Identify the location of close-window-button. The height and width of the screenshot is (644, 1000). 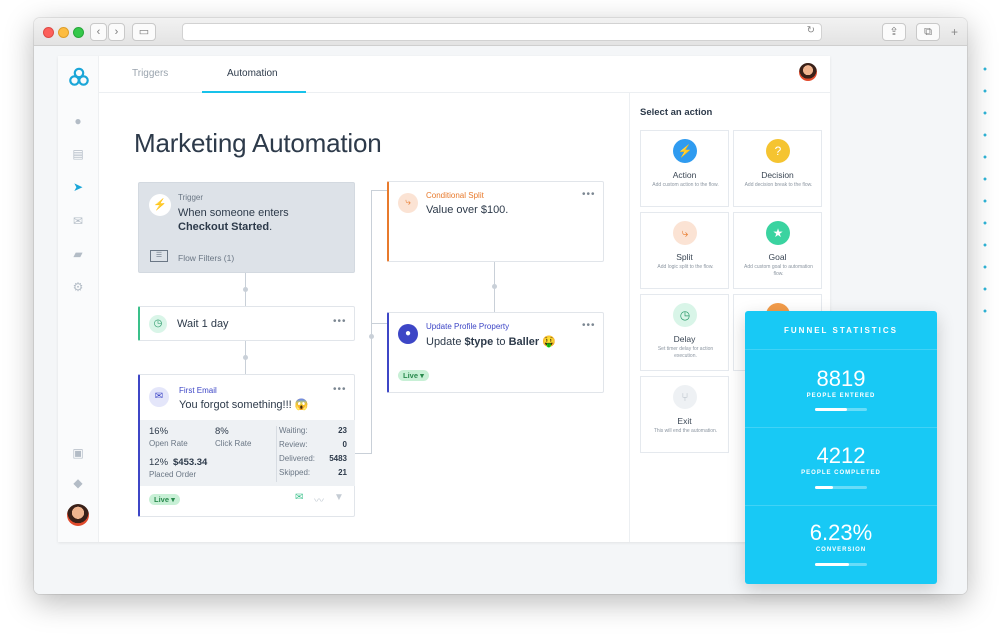
(48, 32).